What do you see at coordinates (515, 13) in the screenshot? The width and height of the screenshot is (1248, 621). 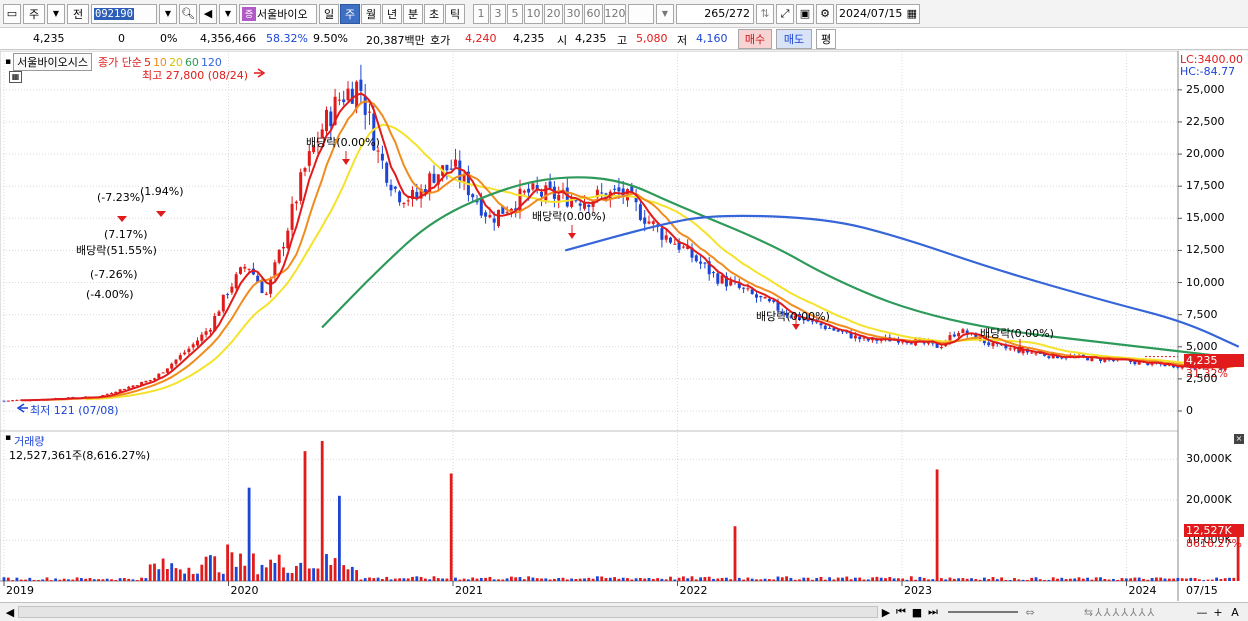 I see `interval-button: 5` at bounding box center [515, 13].